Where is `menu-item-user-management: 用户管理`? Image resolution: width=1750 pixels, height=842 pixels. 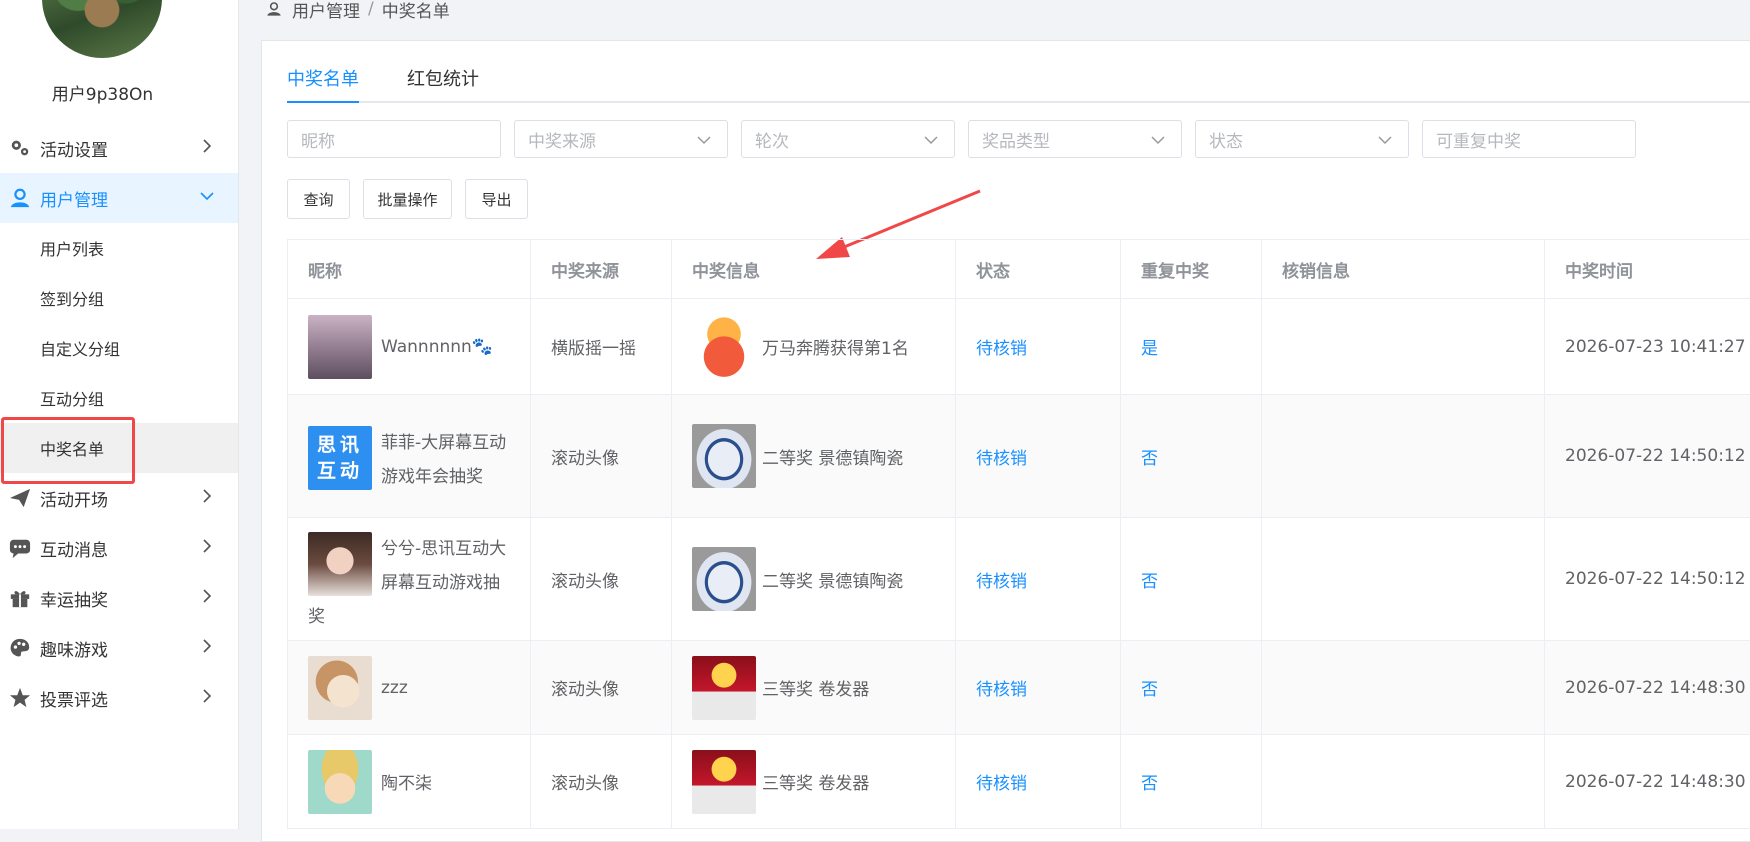
menu-item-user-management: 用户管理 is located at coordinates (119, 198).